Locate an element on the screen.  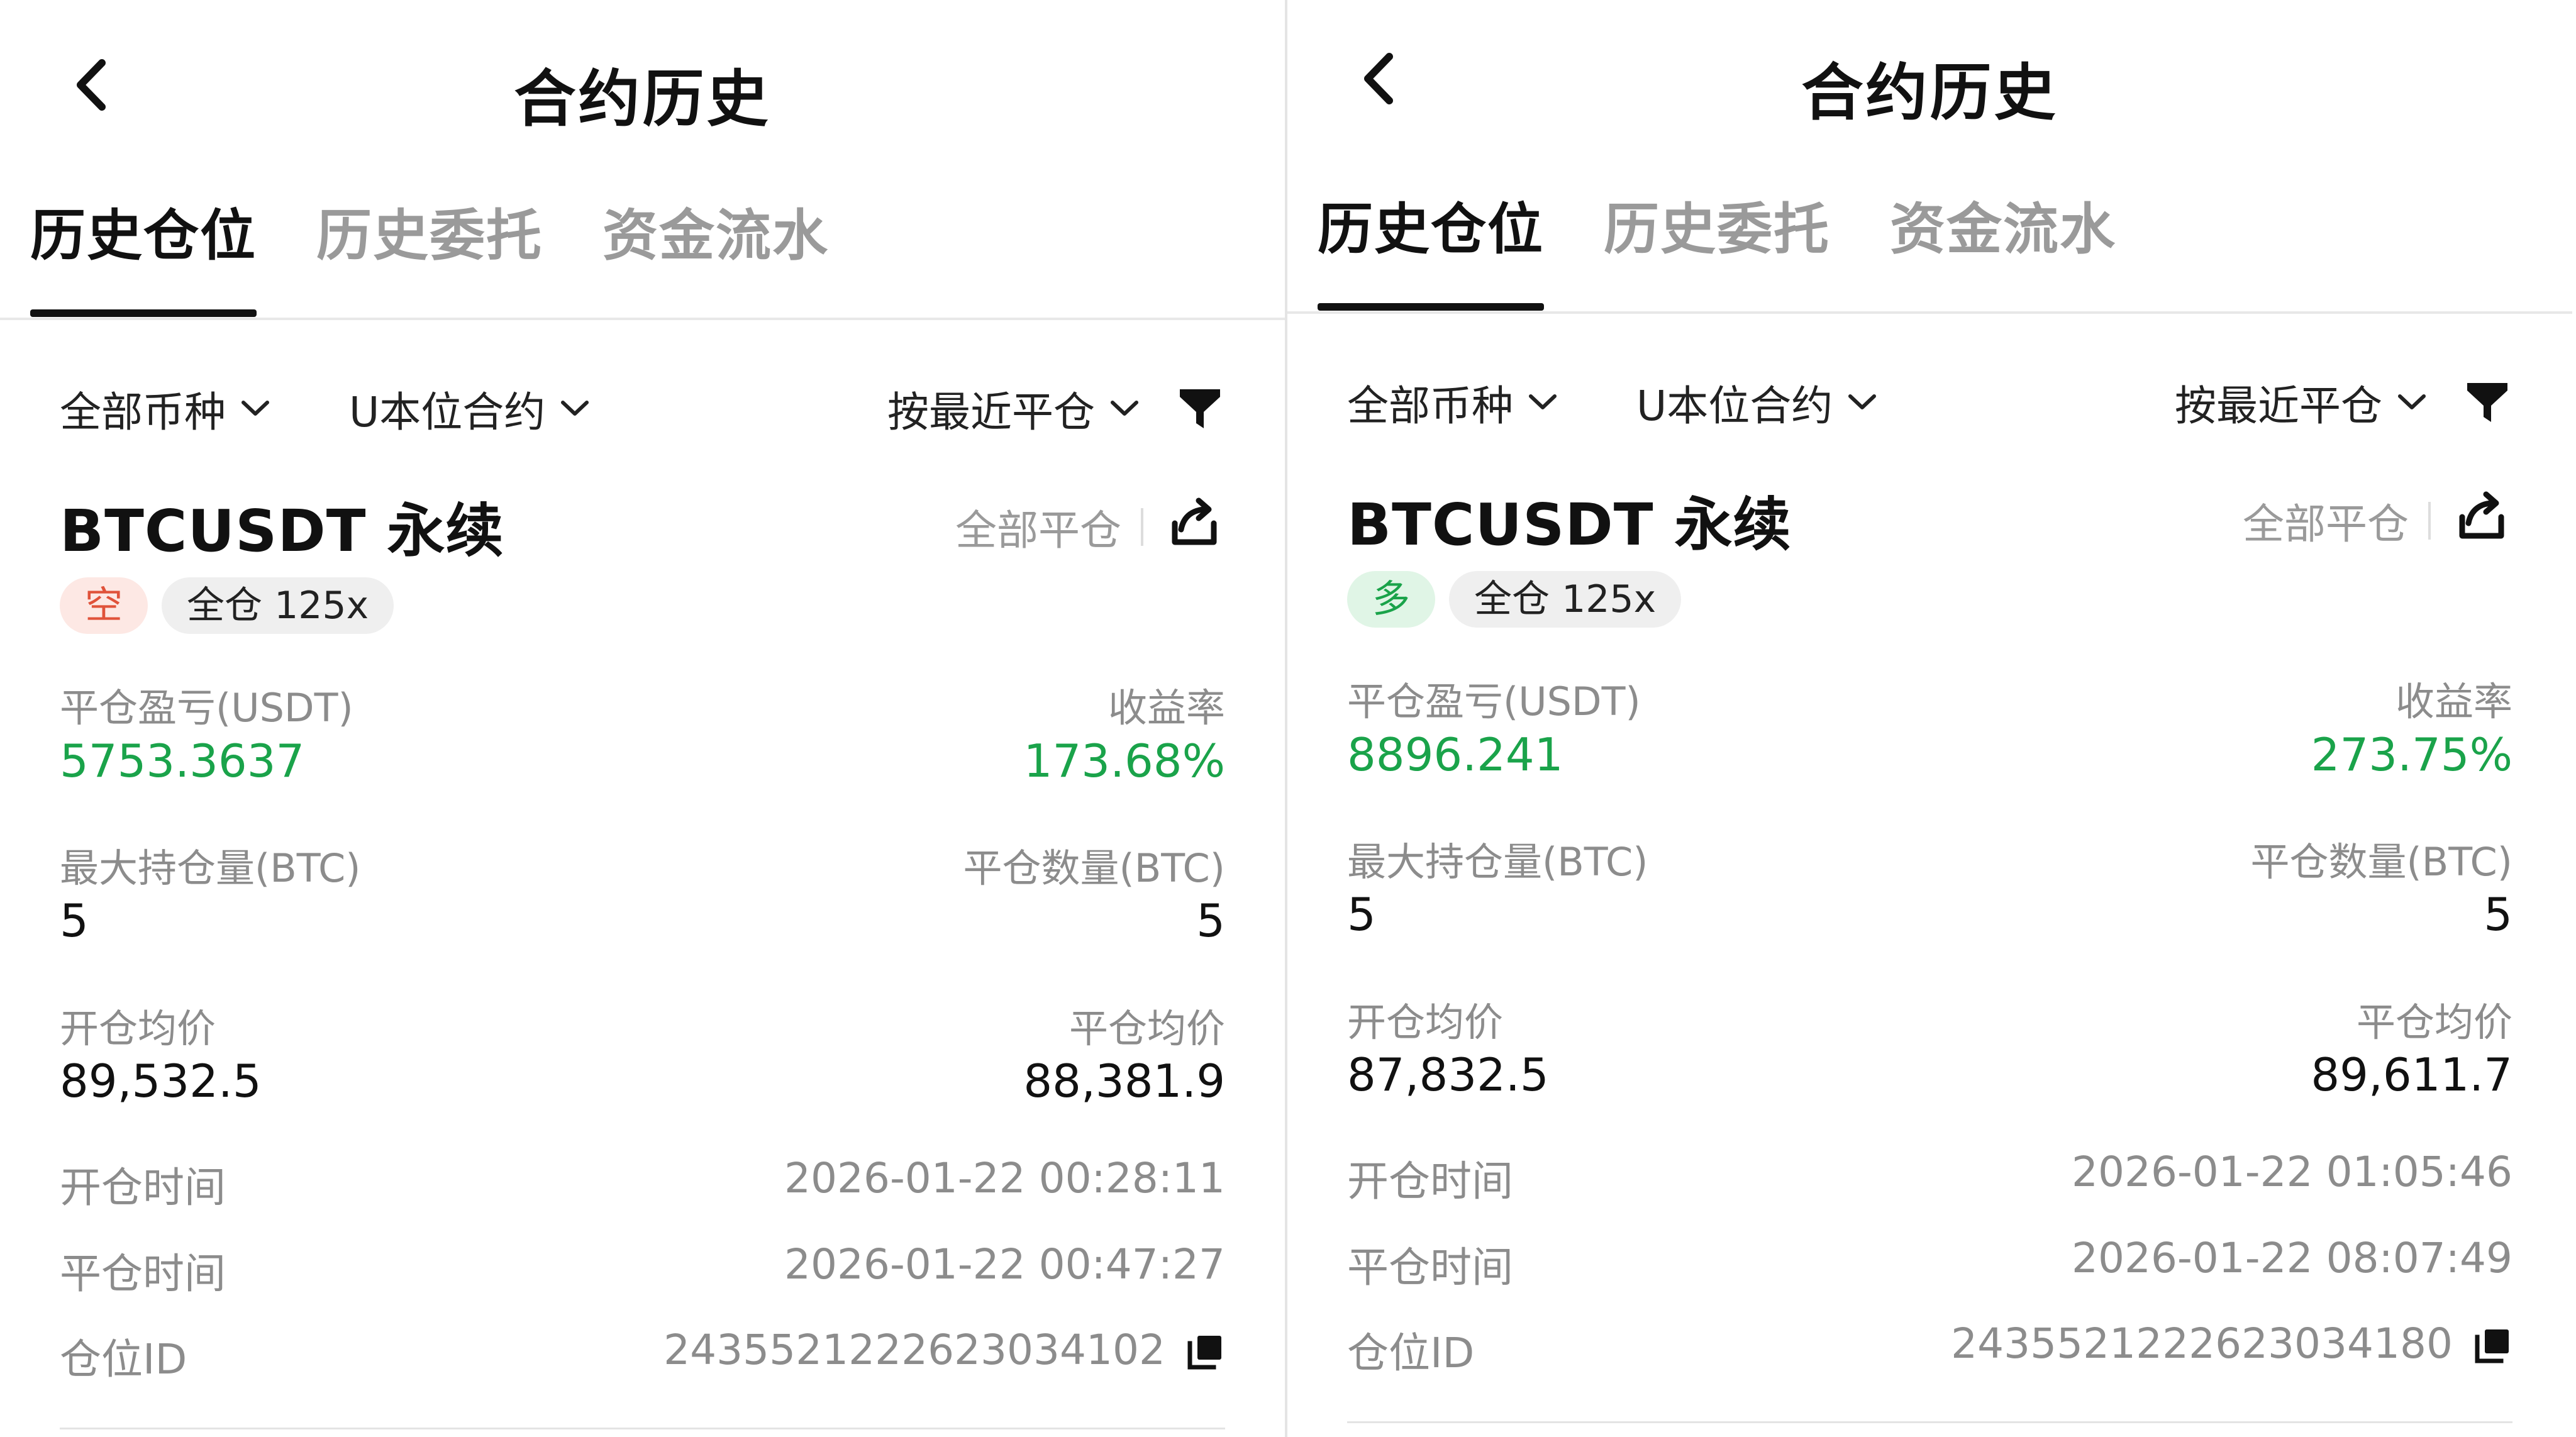
price-label-row: 开仓均价 平仓均价 is located at coordinates (642, 1025).